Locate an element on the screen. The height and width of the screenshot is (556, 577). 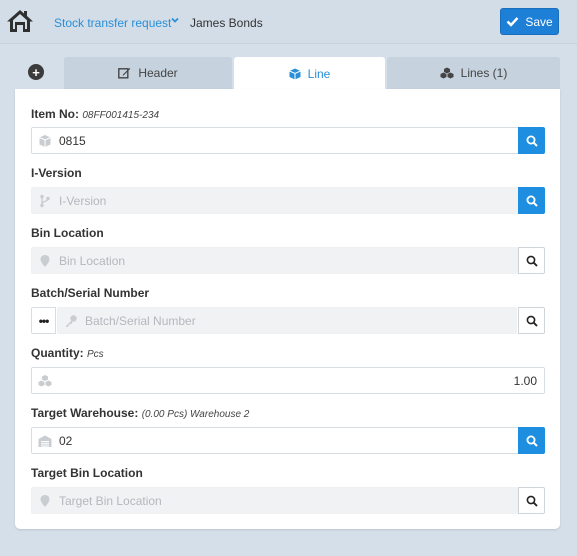
quantity-value: 1.00 is located at coordinates (525, 381).